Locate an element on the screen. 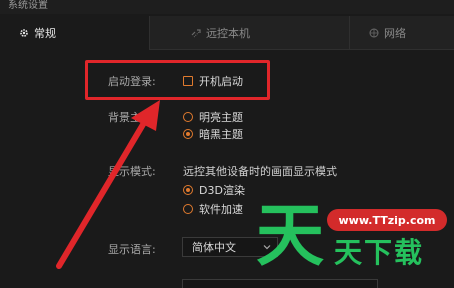  watermark-url: www.TTzip.com is located at coordinates (387, 220).